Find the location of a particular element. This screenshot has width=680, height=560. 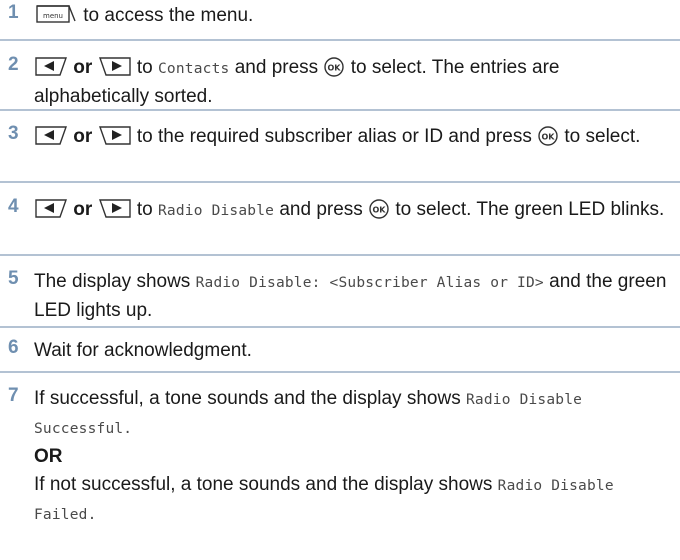

step-number: 1 is located at coordinates (13, 12).